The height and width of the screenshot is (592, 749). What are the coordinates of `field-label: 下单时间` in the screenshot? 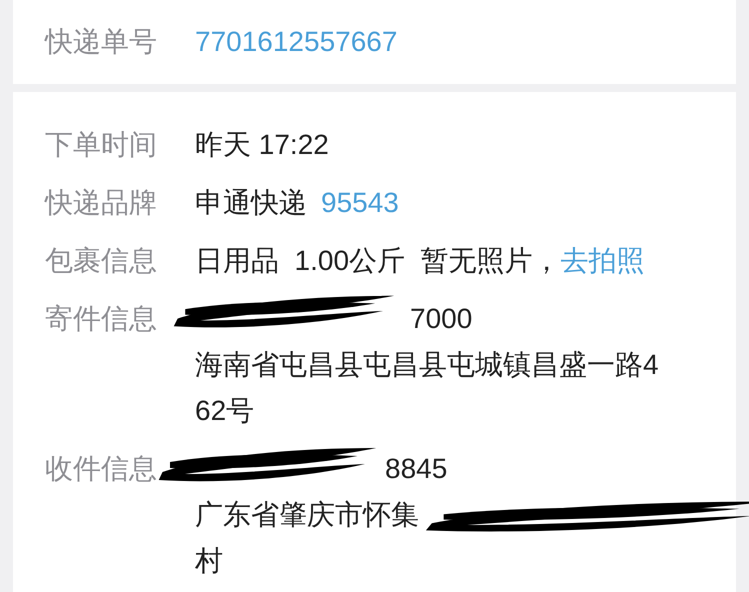 It's located at (101, 145).